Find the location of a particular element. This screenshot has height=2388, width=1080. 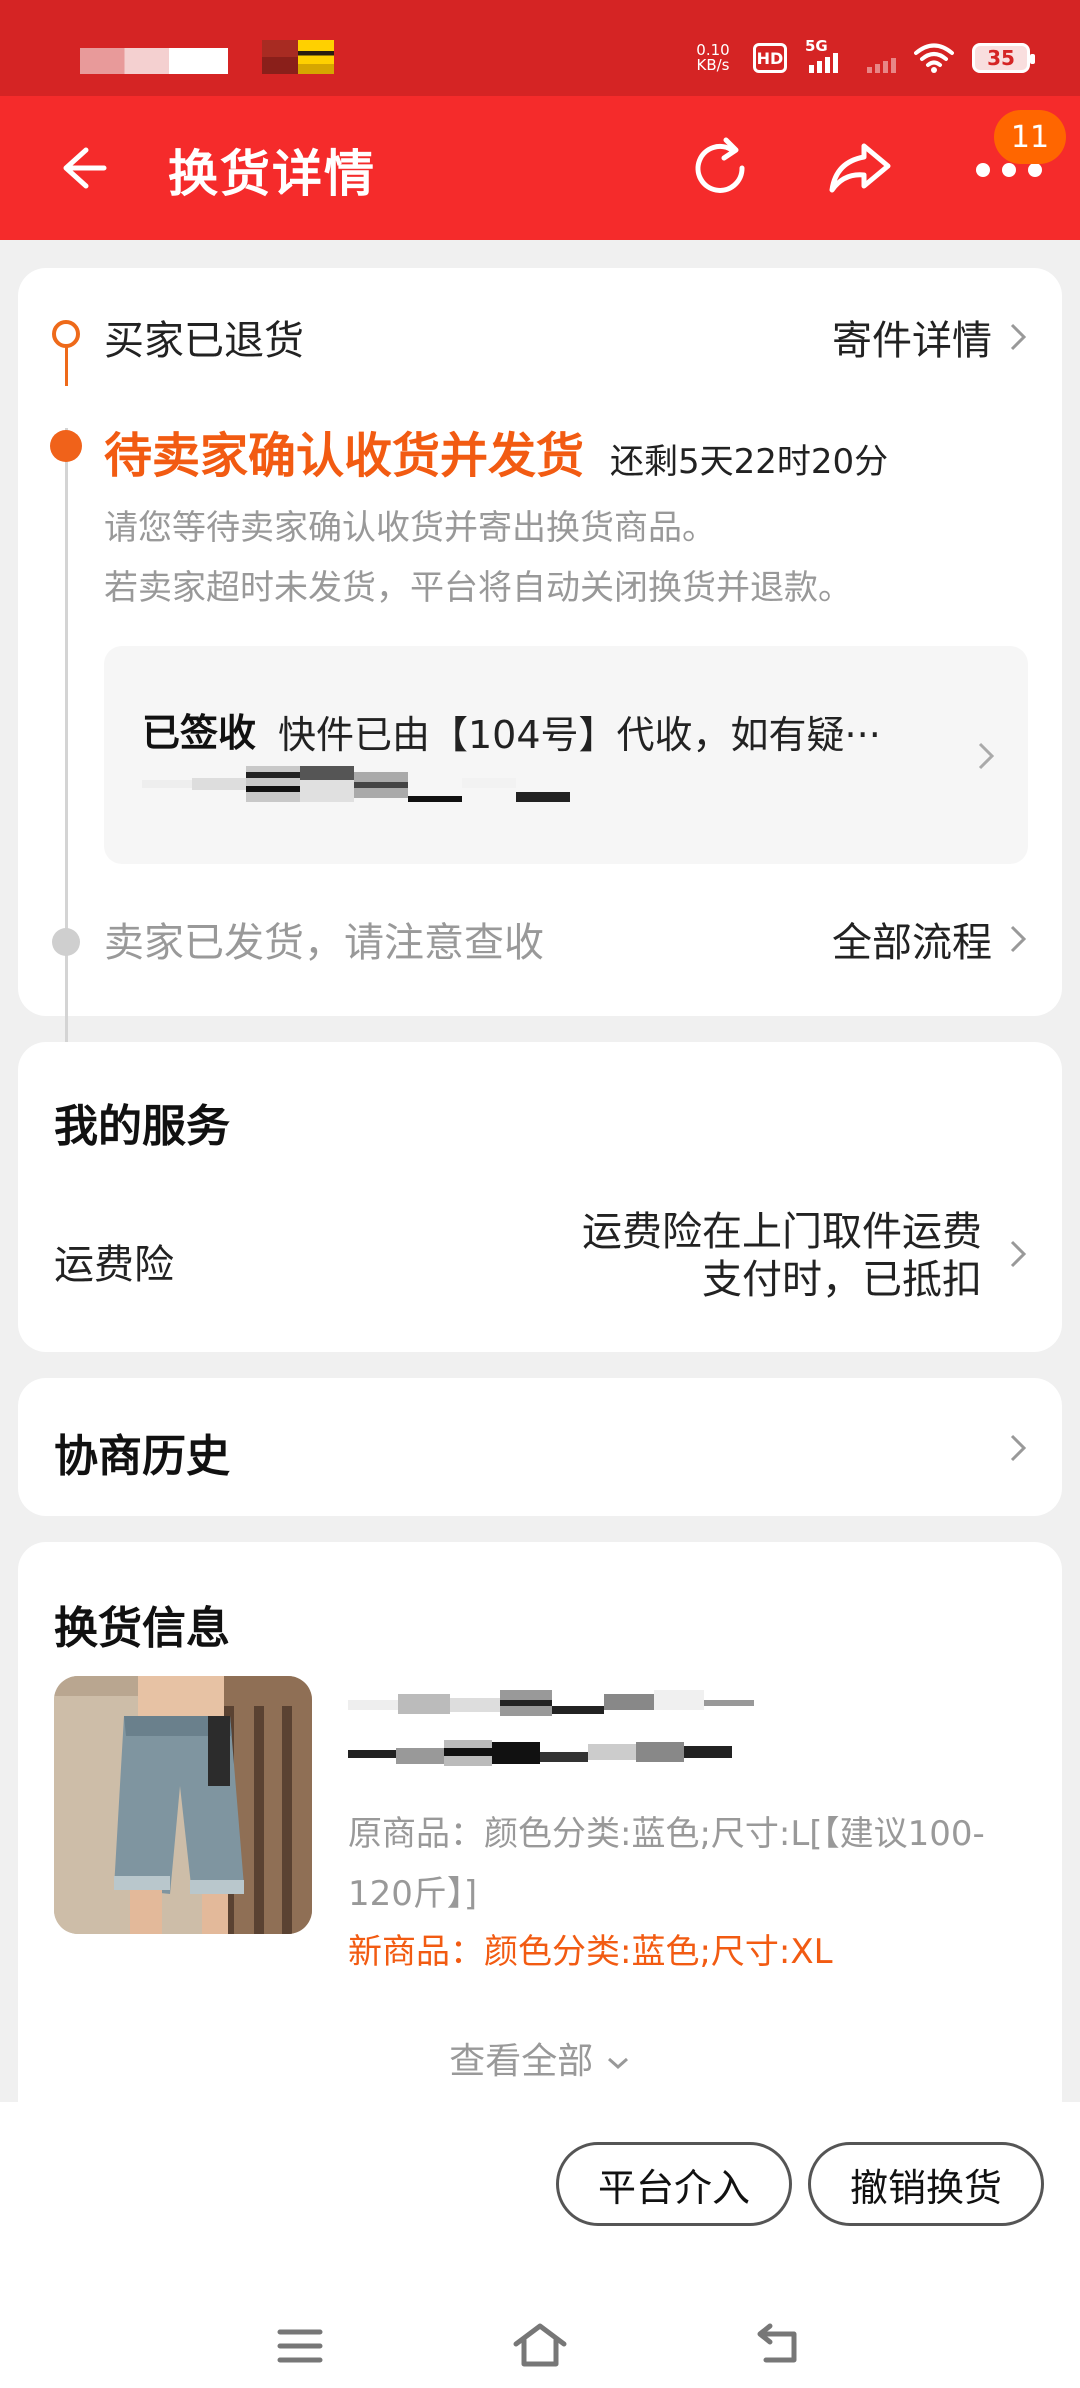

network-type: 5G is located at coordinates (816, 46).